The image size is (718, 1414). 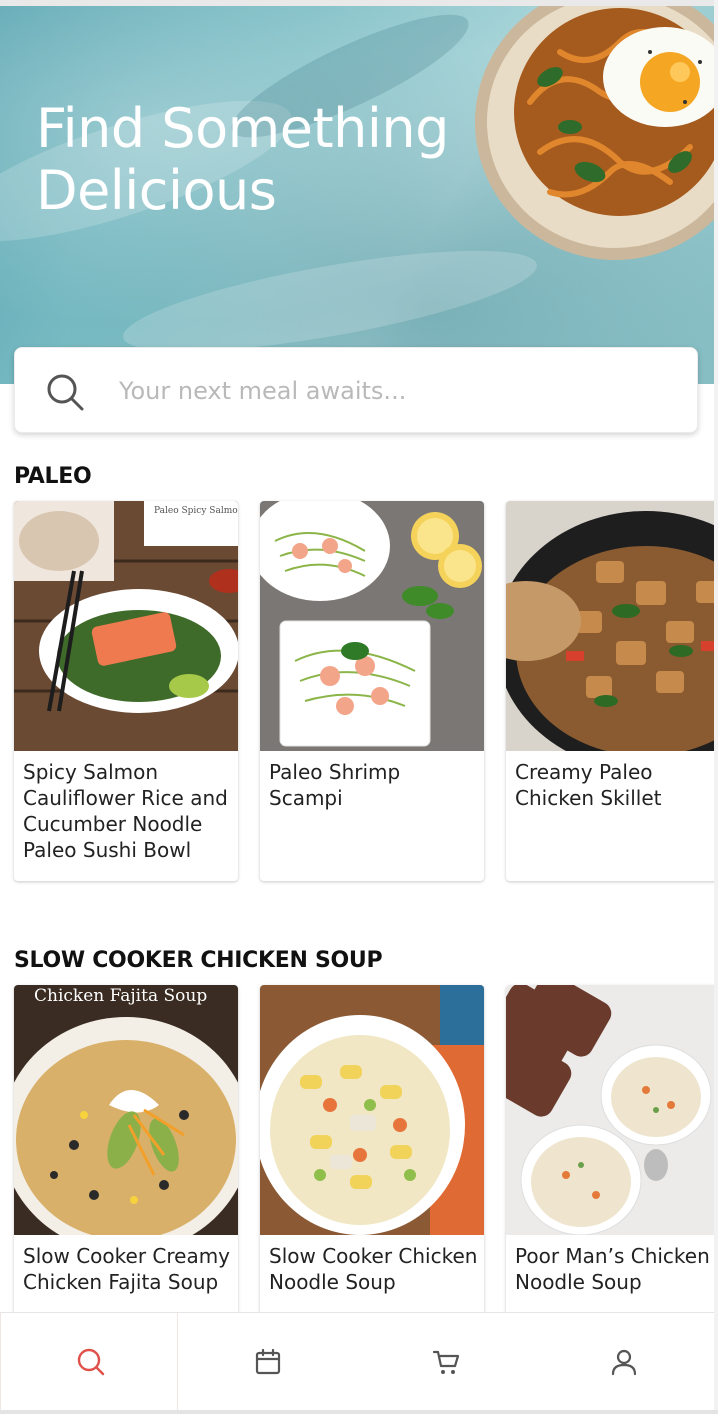 What do you see at coordinates (126, 1110) in the screenshot?
I see `recipe-image: Chicken Fajita Soup` at bounding box center [126, 1110].